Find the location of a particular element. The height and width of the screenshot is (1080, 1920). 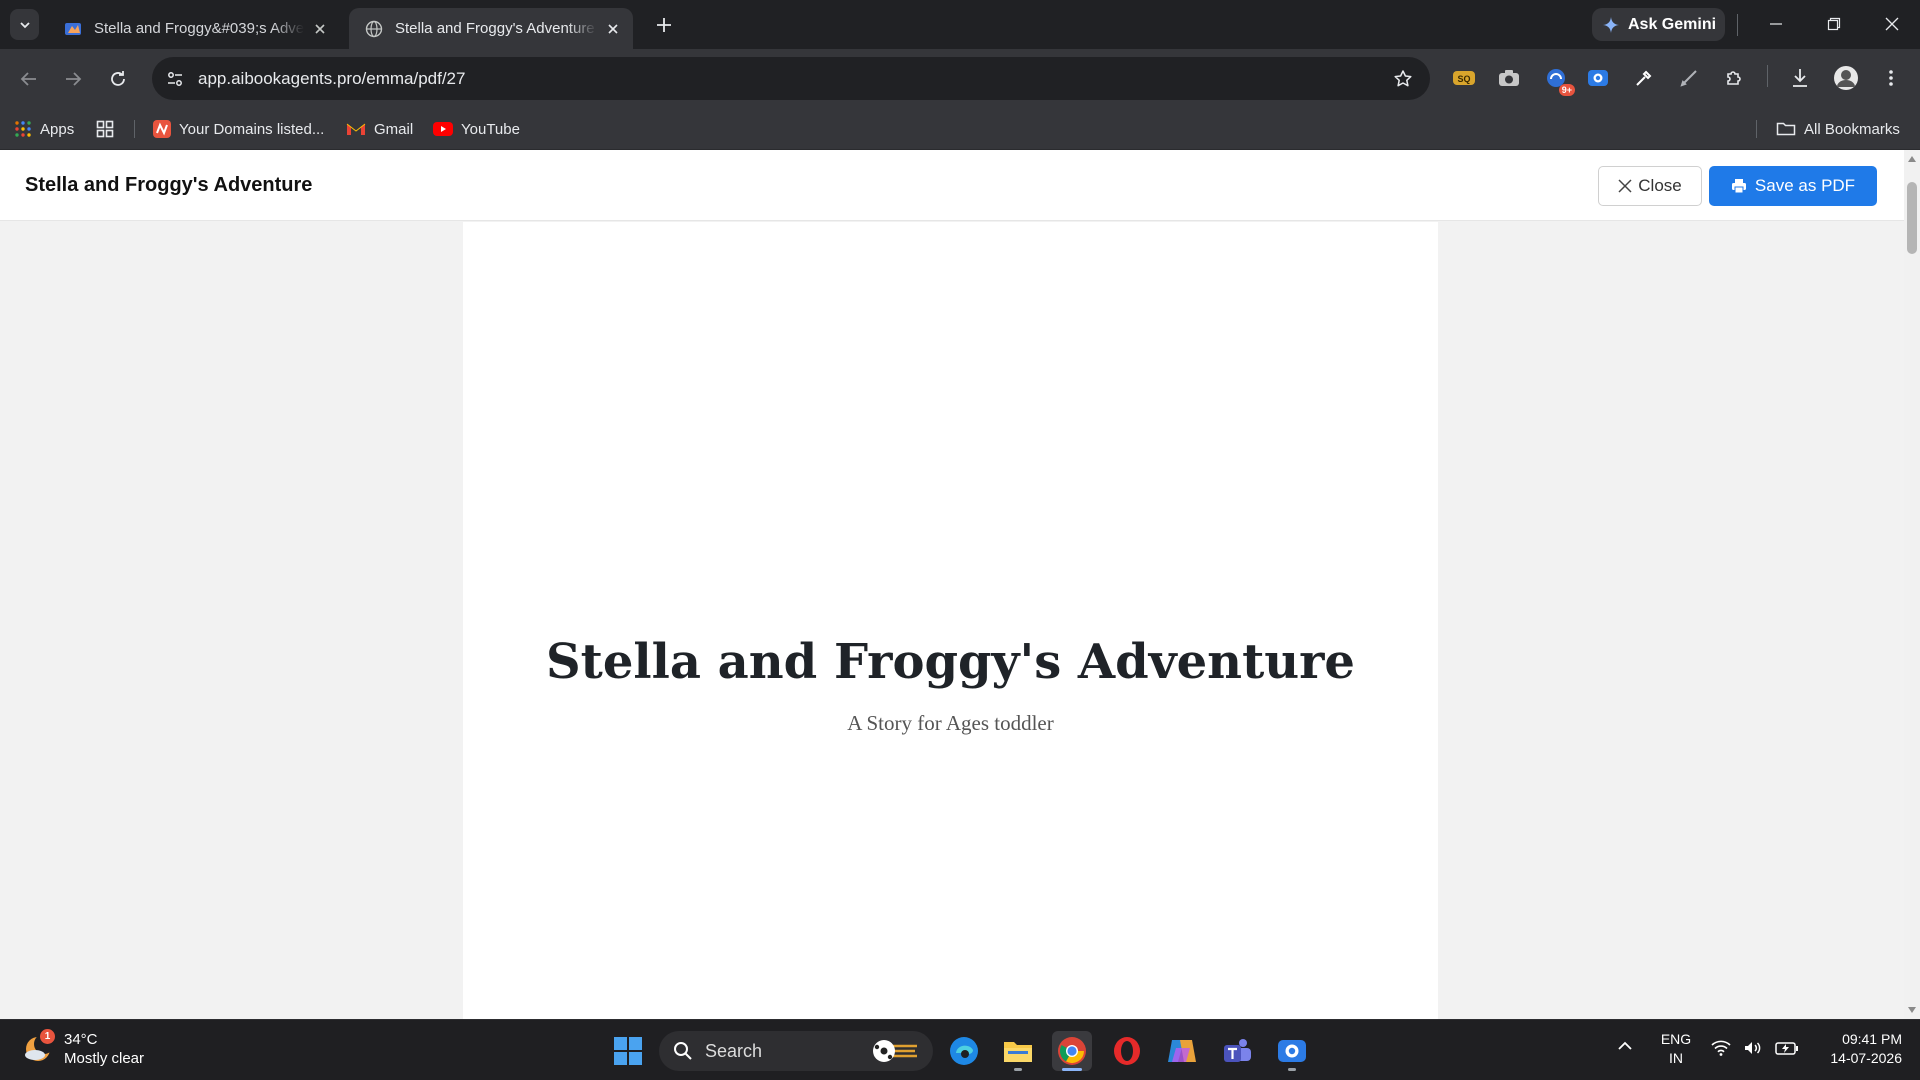

grid-icon is located at coordinates (105, 129).